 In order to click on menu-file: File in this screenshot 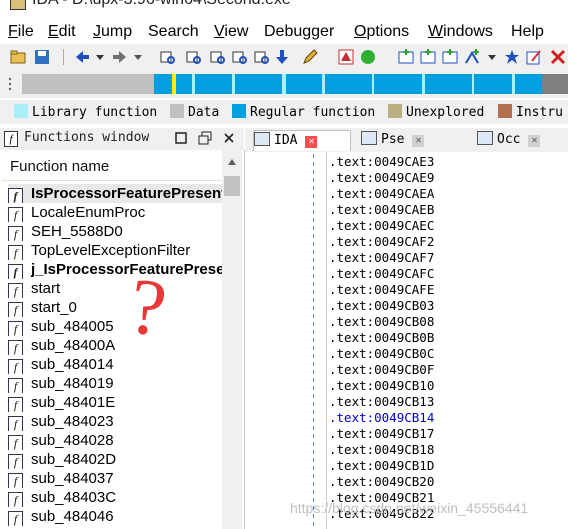, I will do `click(21, 32)`.